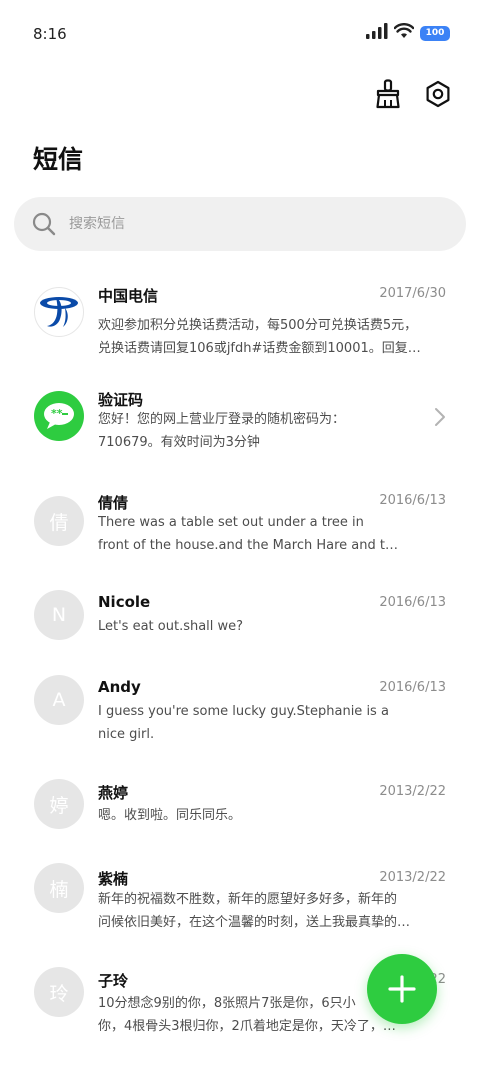 The image size is (480, 1067). Describe the element at coordinates (50, 34) in the screenshot. I see `status-time: 8:16` at that location.